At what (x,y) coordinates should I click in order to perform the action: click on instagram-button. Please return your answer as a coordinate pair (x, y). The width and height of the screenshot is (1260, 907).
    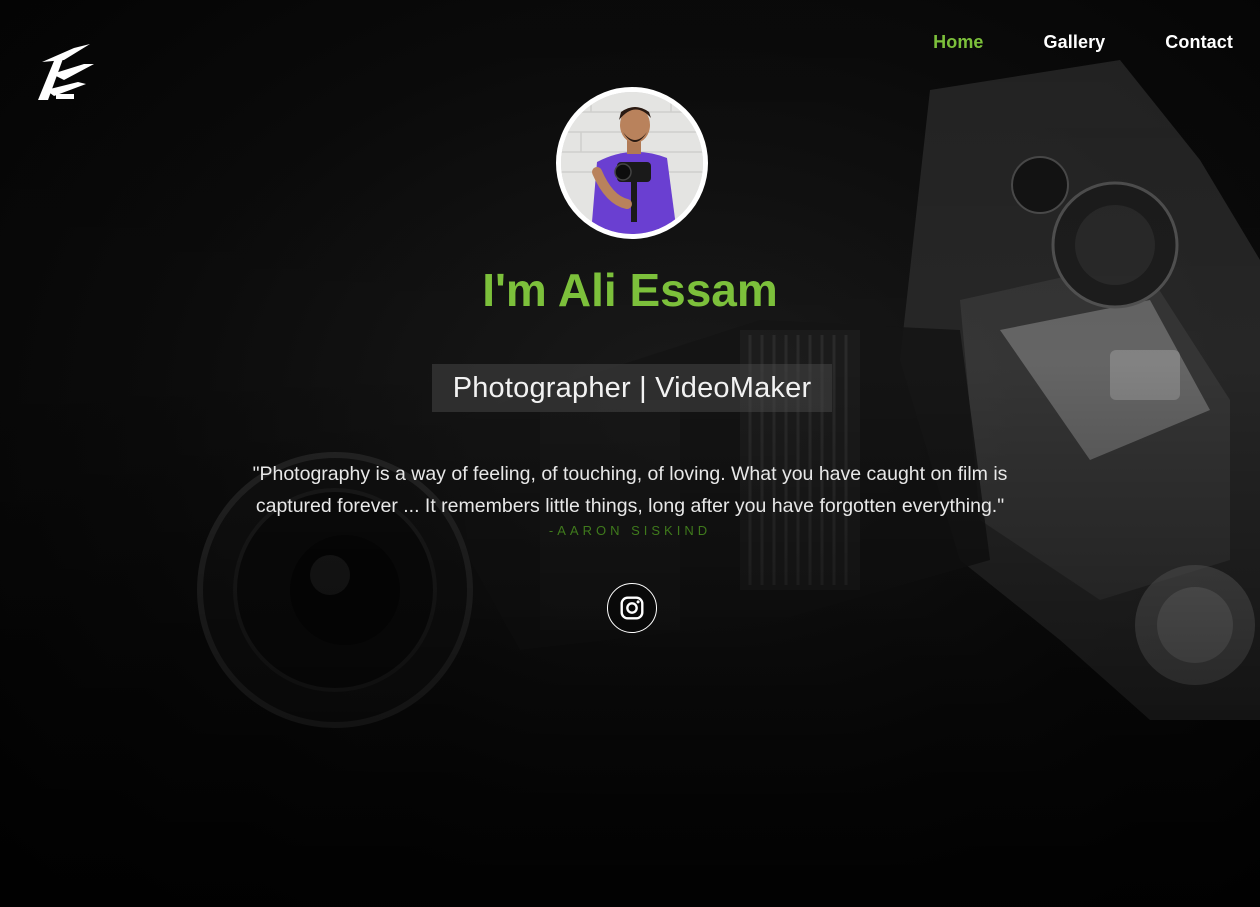
    Looking at the image, I should click on (632, 608).